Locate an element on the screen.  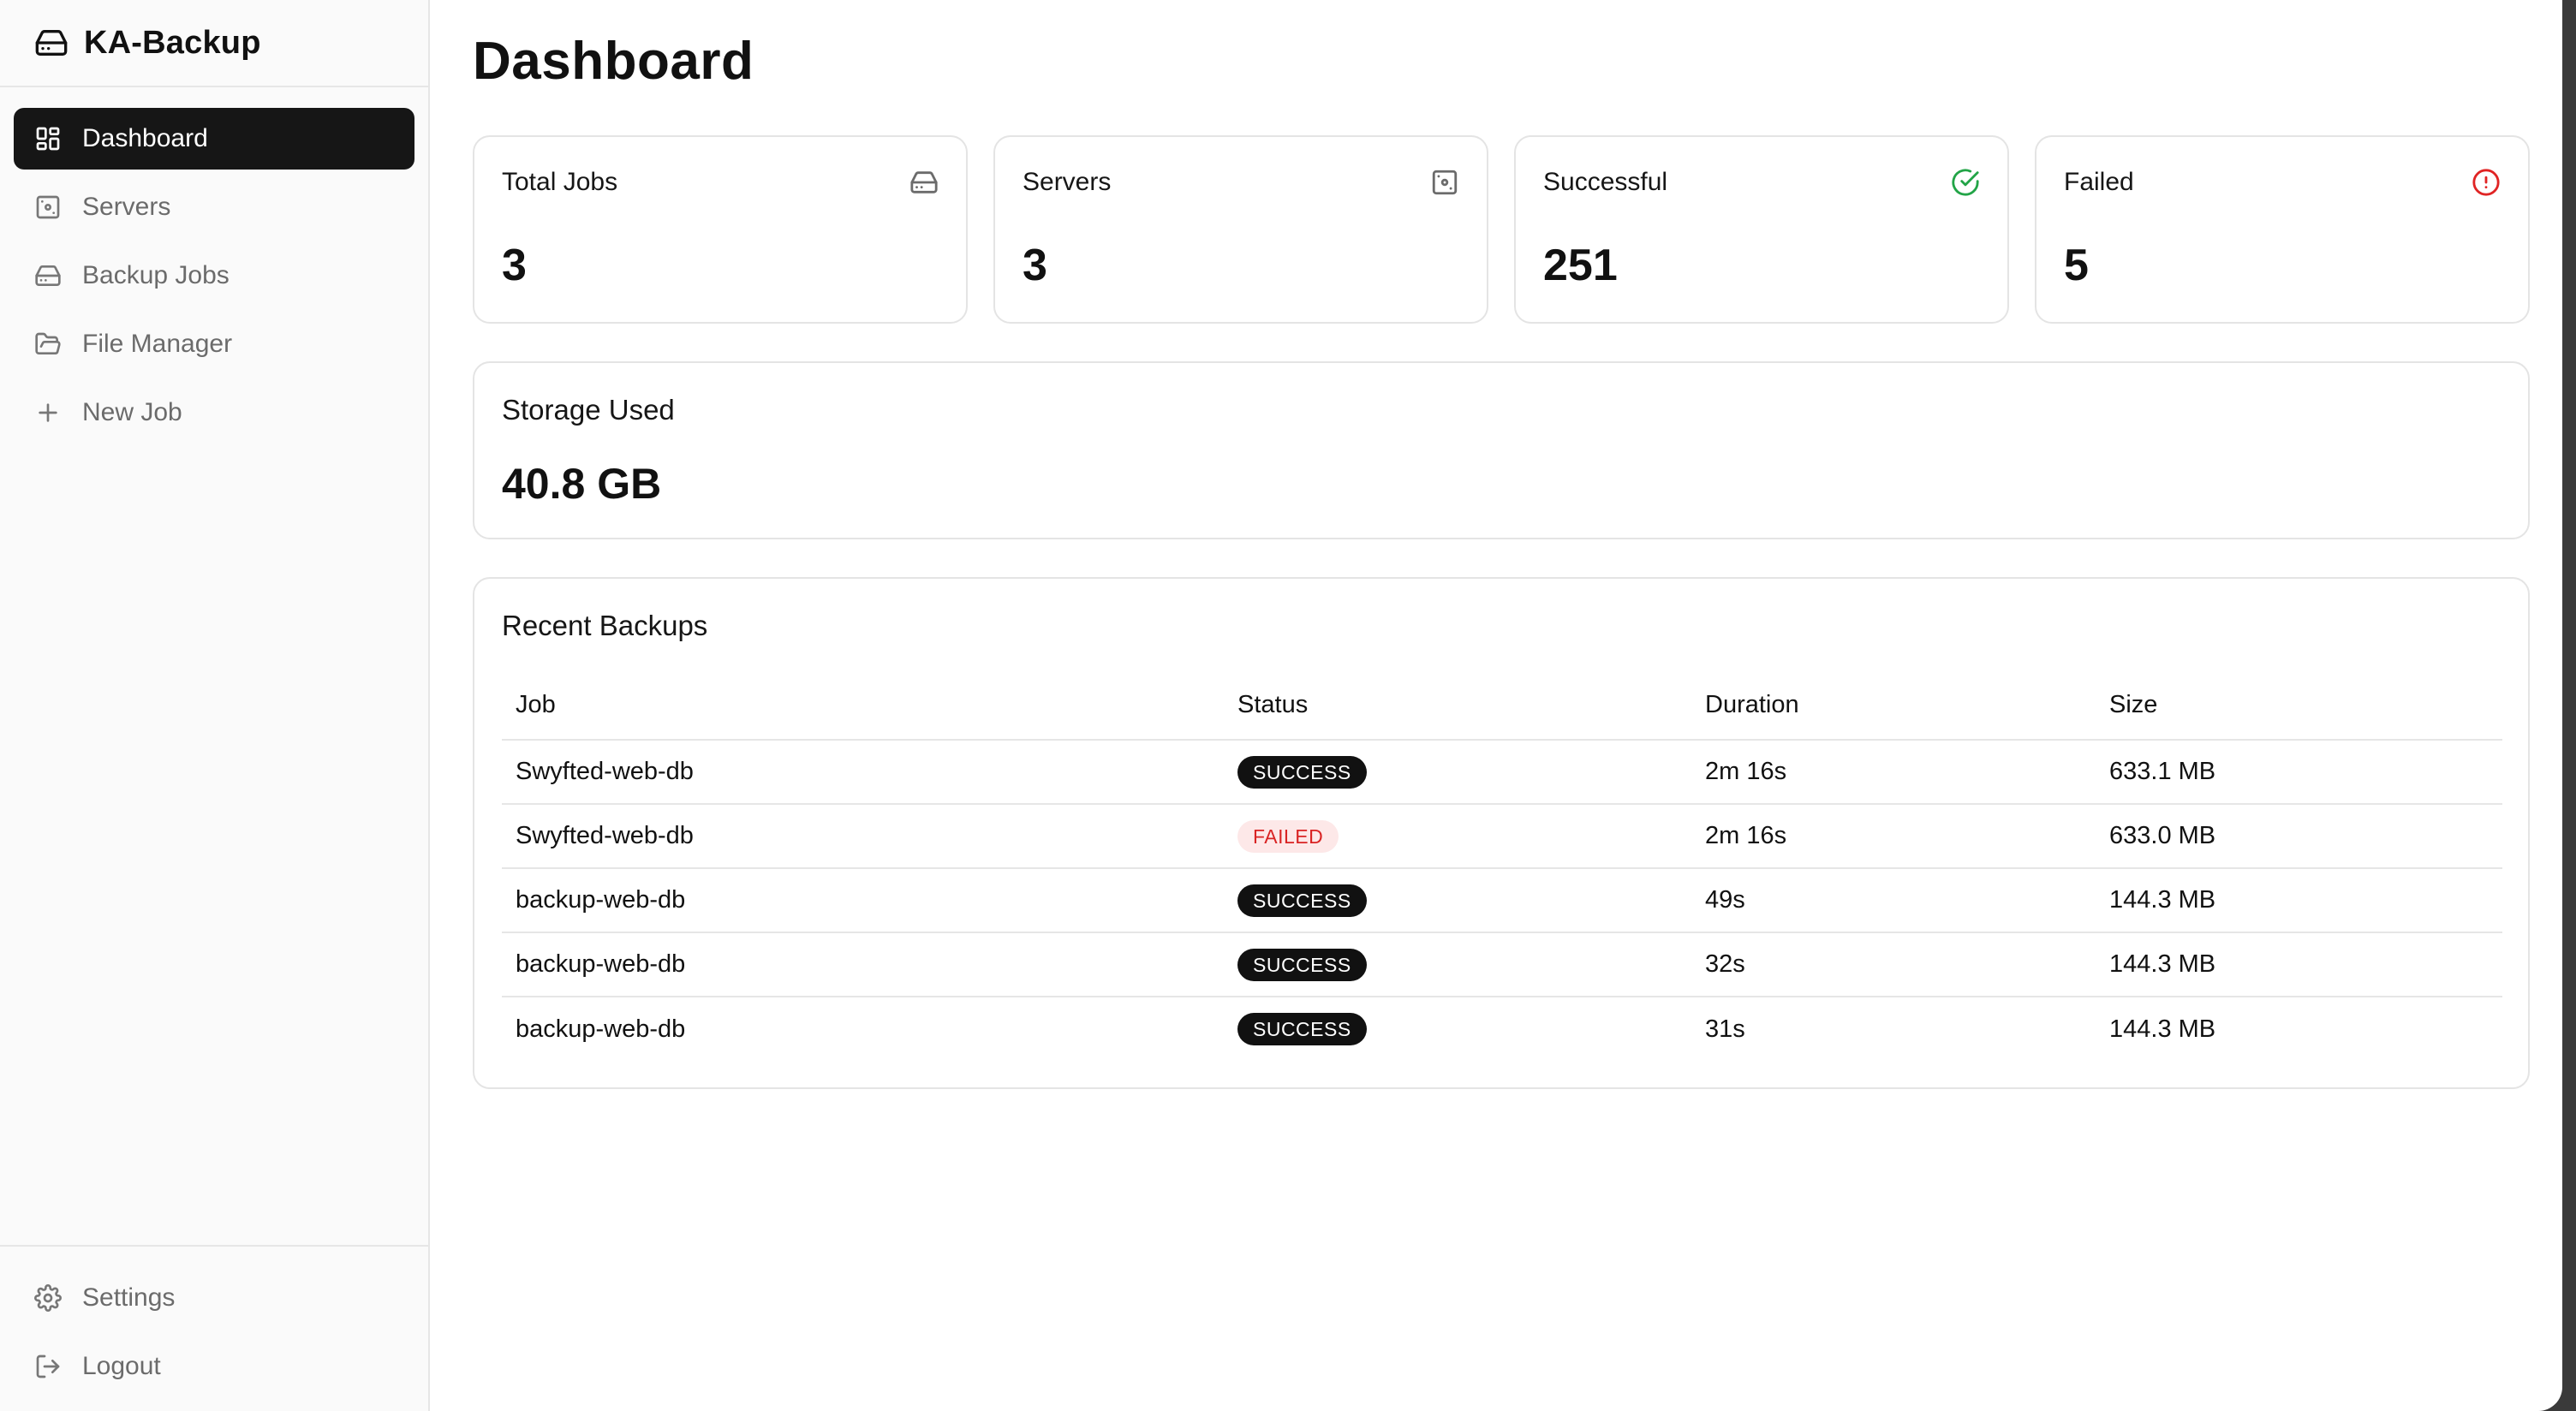
column-header-status: Status is located at coordinates (1457, 706).